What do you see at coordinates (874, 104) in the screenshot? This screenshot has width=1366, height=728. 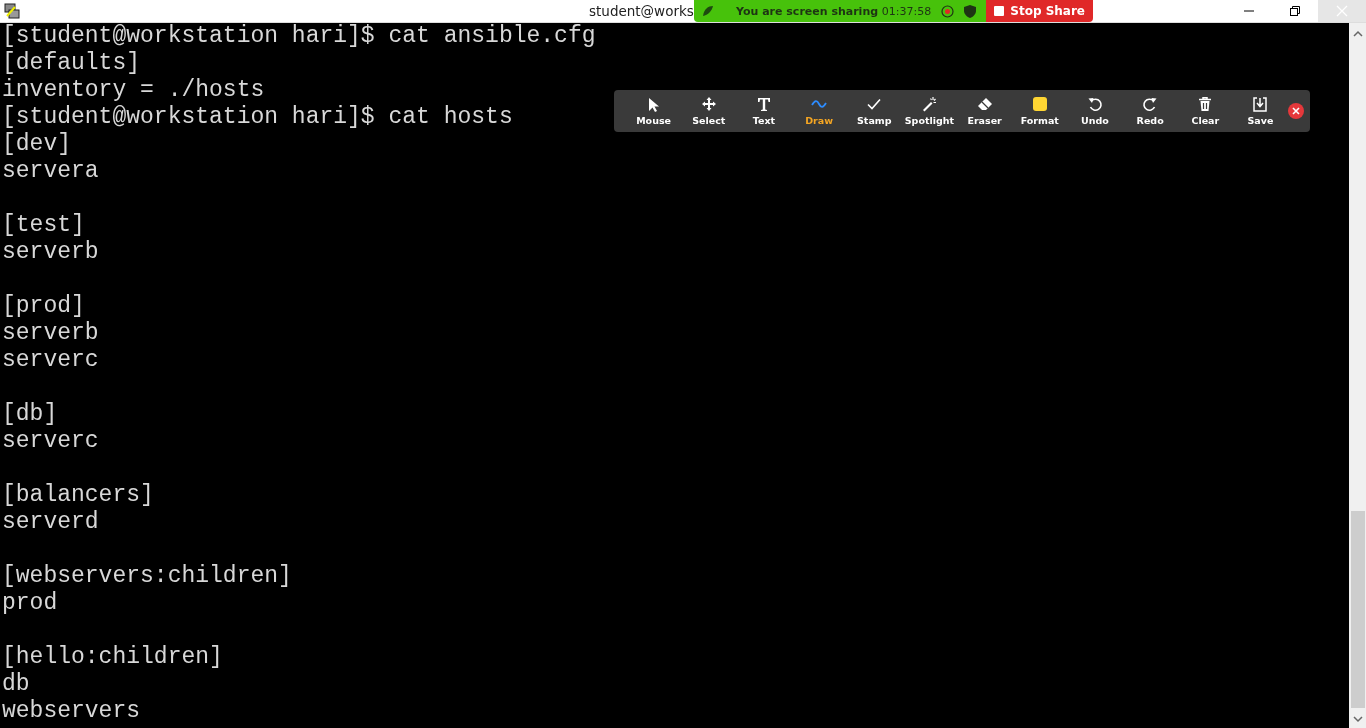 I see `checkmark-icon` at bounding box center [874, 104].